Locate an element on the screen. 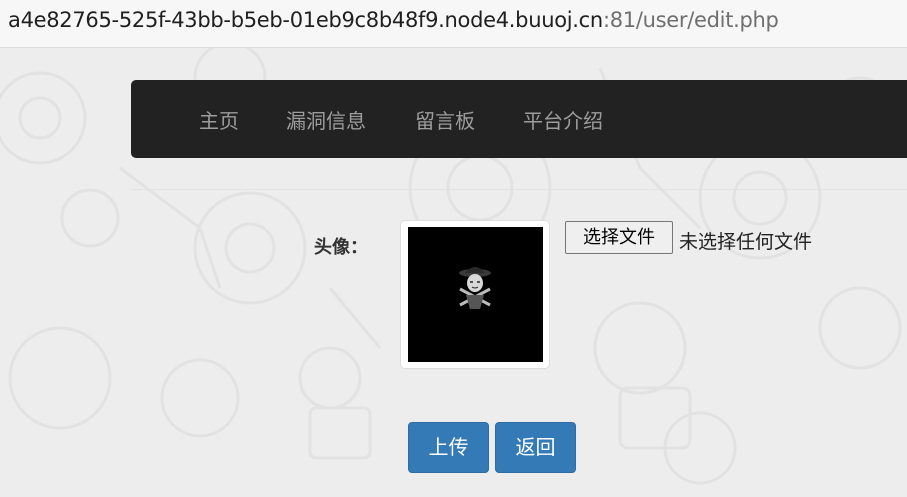  upload-button: 上传 is located at coordinates (448, 447).